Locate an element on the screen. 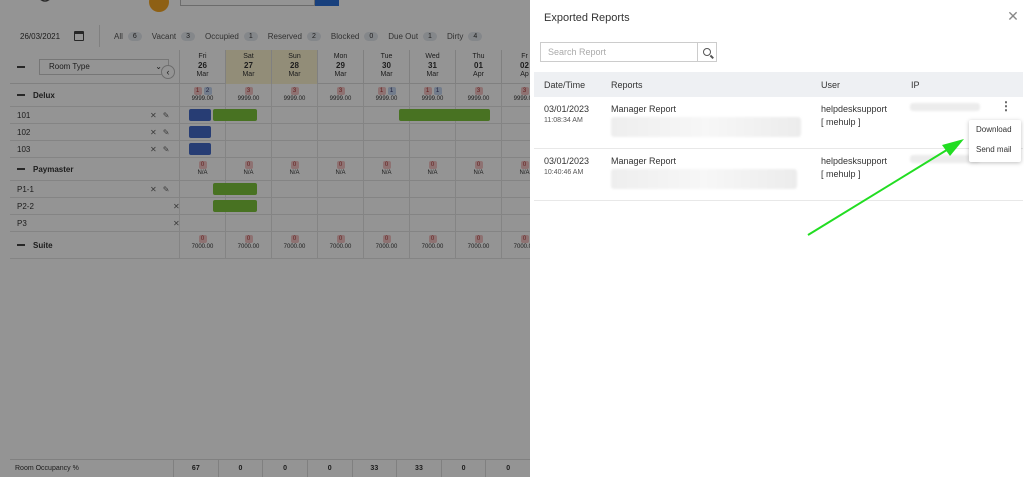  report-search is located at coordinates (628, 52).